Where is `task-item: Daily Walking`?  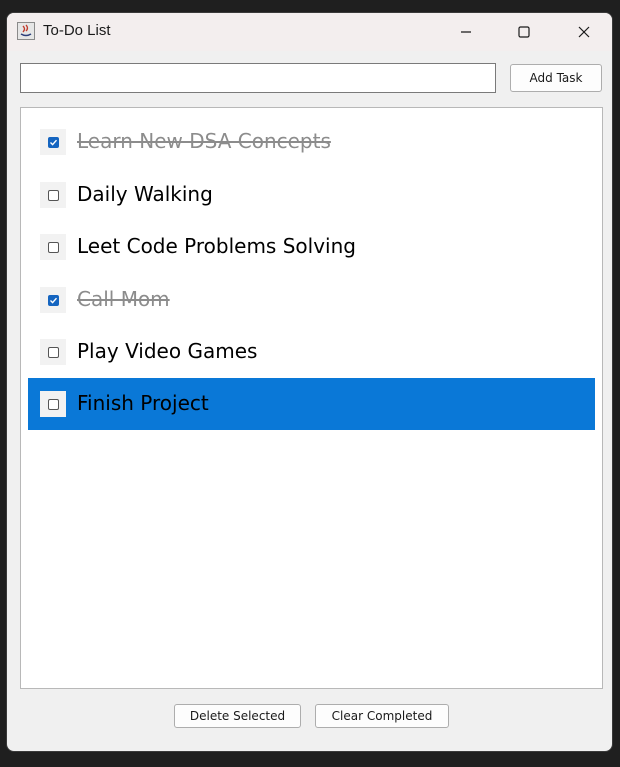
task-item: Daily Walking is located at coordinates (311, 195).